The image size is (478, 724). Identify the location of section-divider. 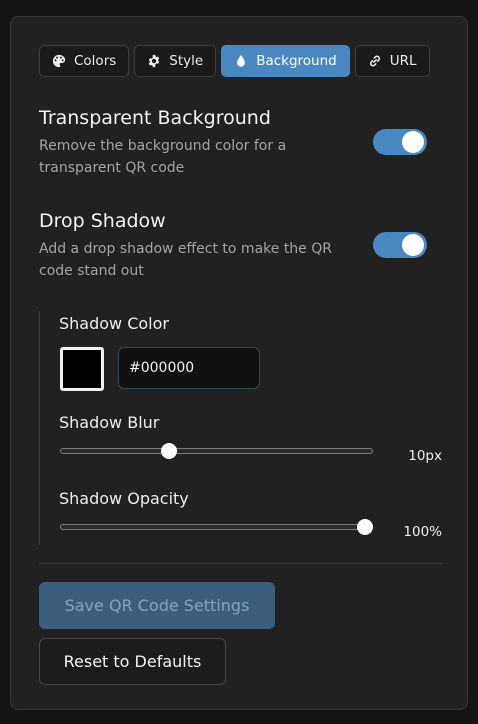
(240, 563).